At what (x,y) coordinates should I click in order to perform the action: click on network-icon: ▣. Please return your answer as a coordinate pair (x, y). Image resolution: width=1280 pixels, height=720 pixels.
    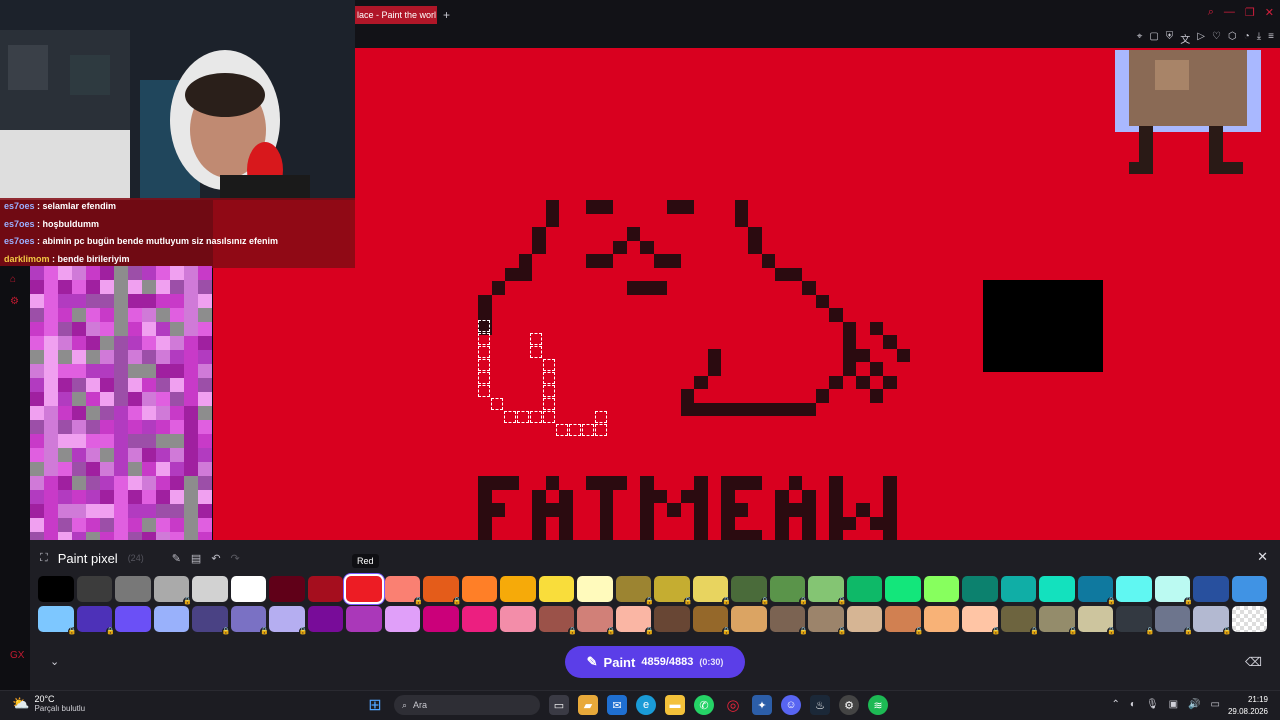
    Looking at the image, I should click on (1173, 704).